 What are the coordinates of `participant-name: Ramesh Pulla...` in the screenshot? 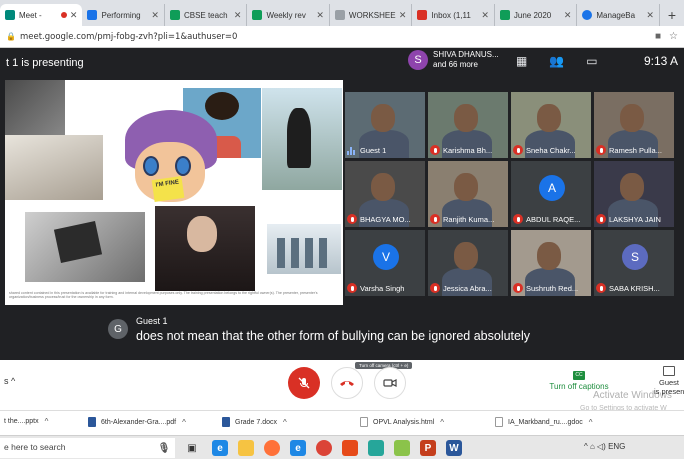 It's located at (635, 150).